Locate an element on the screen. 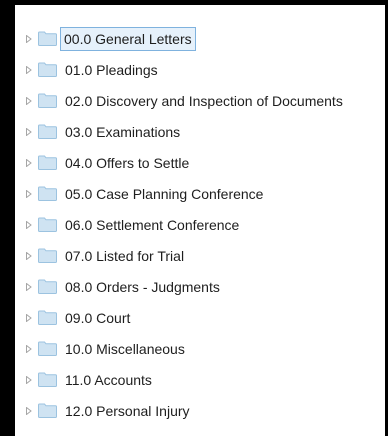  tree-item: 01.0 Pleadings is located at coordinates (200, 69).